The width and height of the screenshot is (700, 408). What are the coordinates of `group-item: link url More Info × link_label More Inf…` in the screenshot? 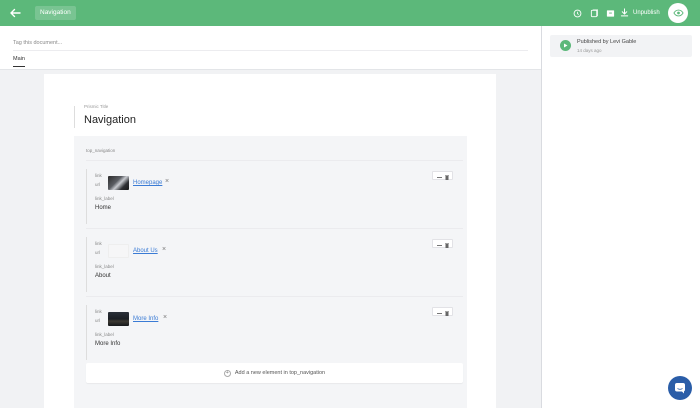 It's located at (274, 328).